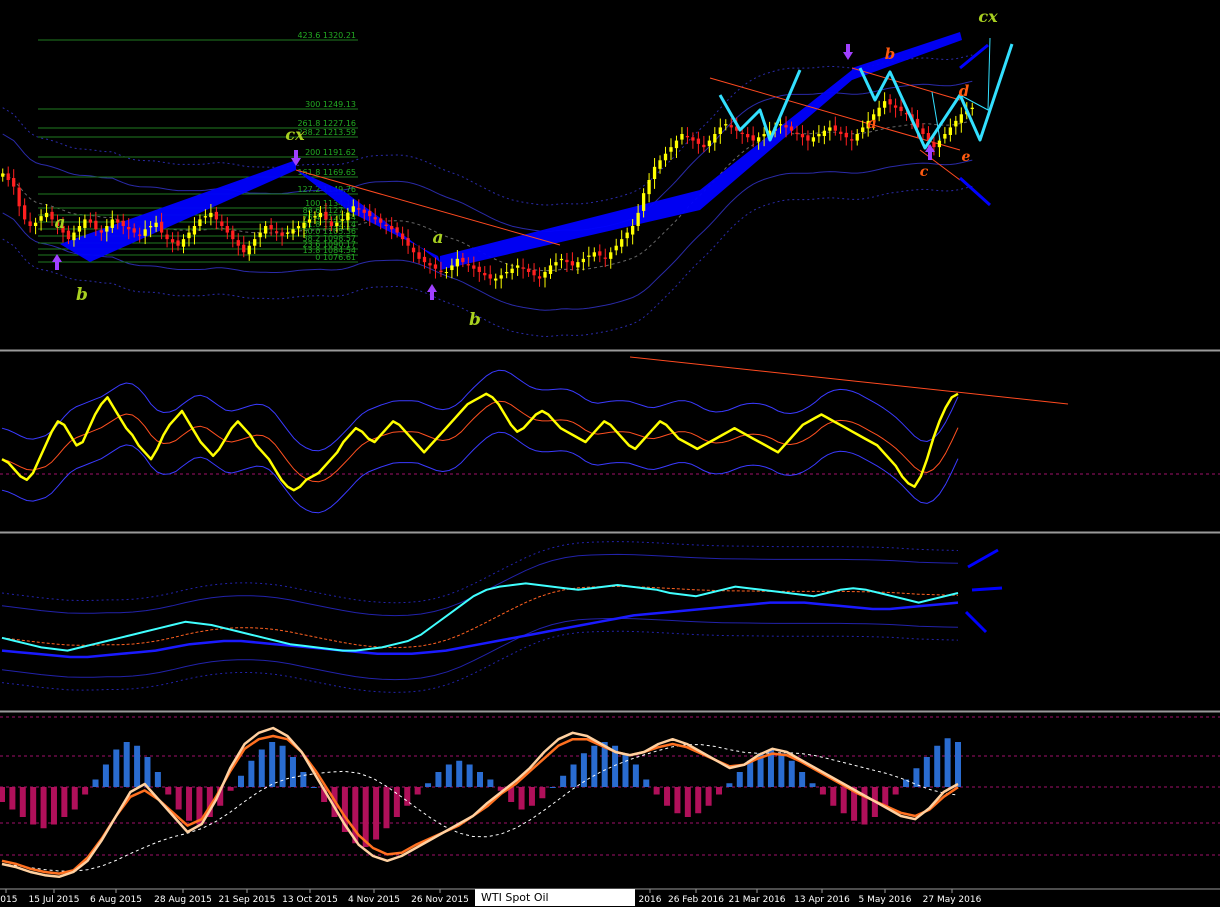  Describe the element at coordinates (183, 900) in the screenshot. I see `x-tick-label: 28 Aug 2015` at that location.